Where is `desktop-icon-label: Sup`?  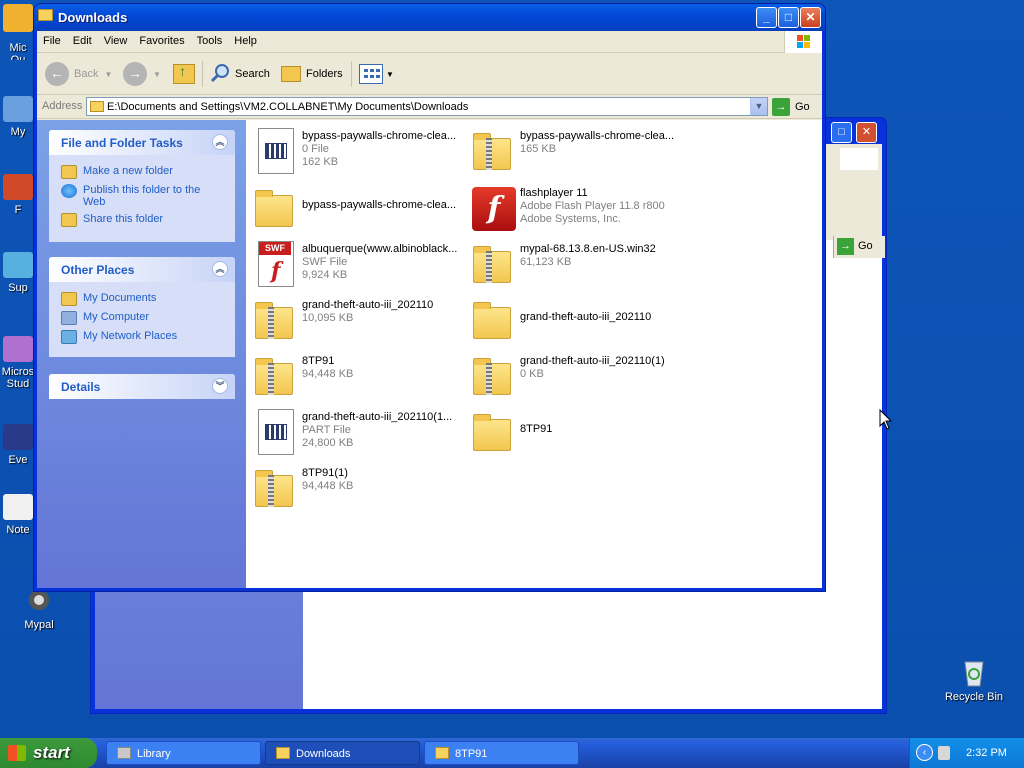 desktop-icon-label: Sup is located at coordinates (18, 288).